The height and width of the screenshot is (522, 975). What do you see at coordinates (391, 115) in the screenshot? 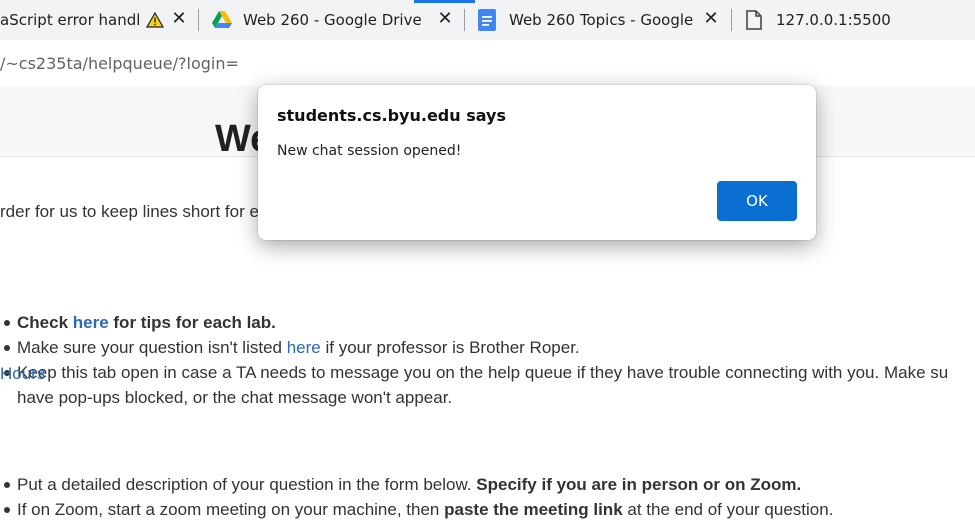
I see `dialog-title: students.cs.byu.edu says` at bounding box center [391, 115].